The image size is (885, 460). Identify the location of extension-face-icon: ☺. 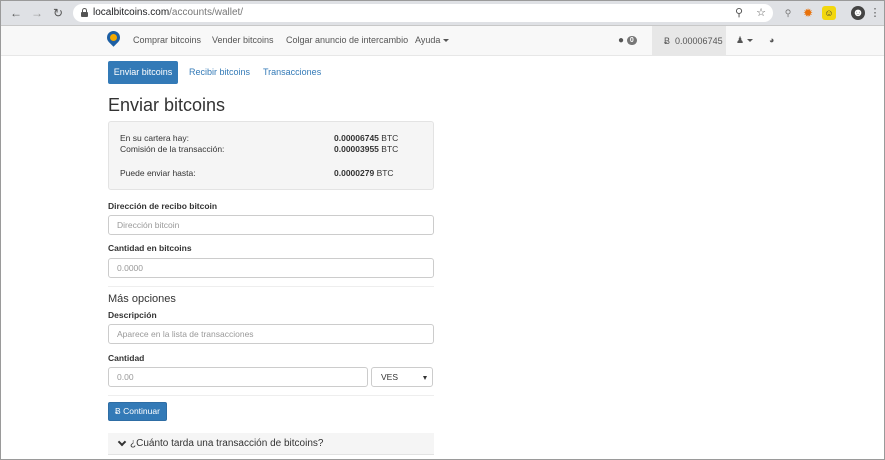
(829, 13).